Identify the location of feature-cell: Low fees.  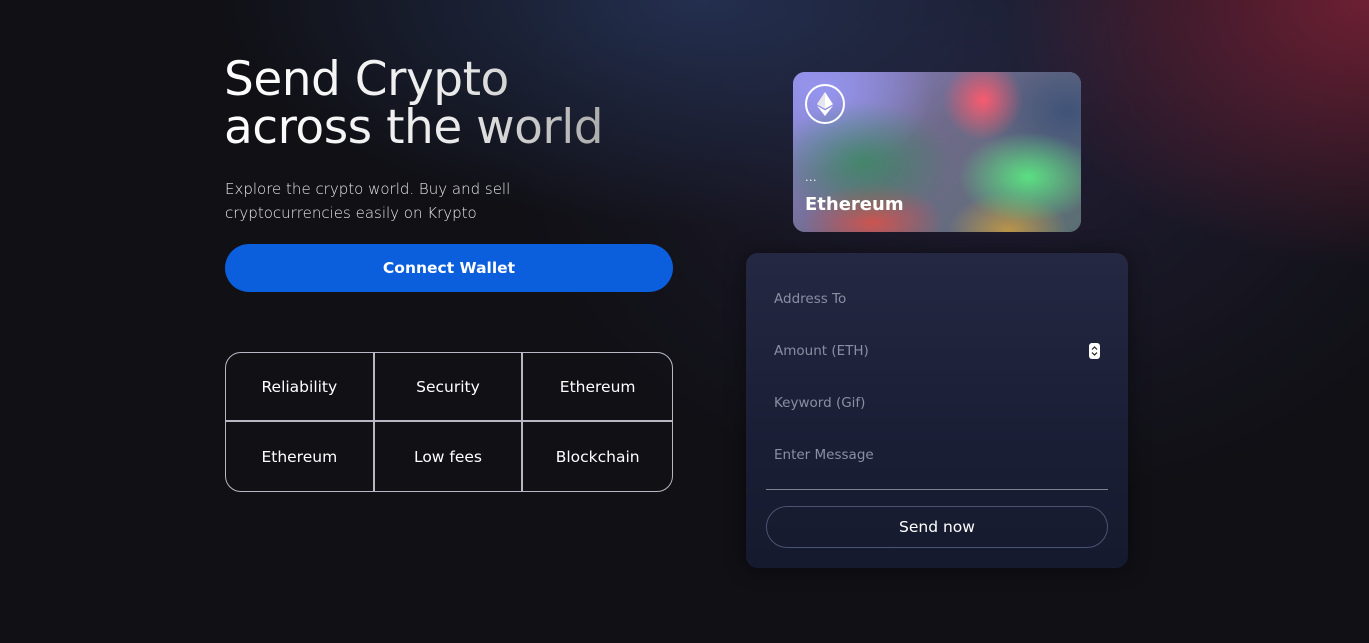
(449, 456).